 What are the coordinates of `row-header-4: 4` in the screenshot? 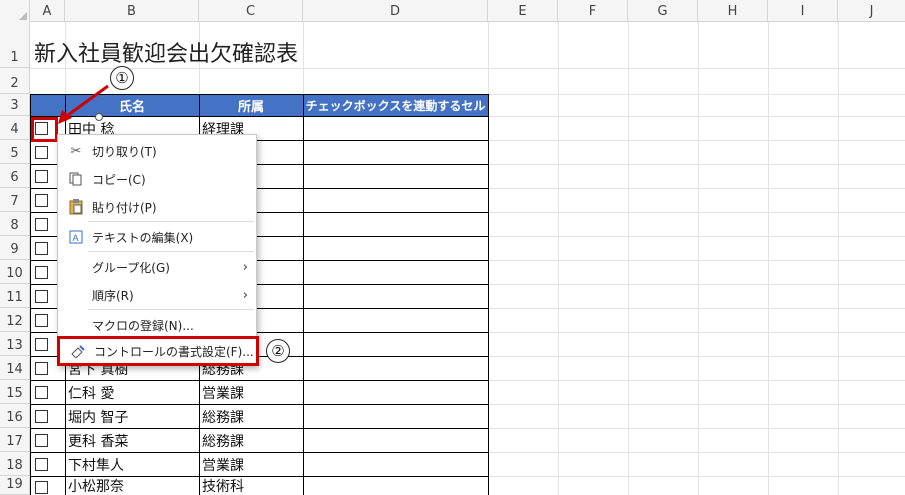 It's located at (15, 128).